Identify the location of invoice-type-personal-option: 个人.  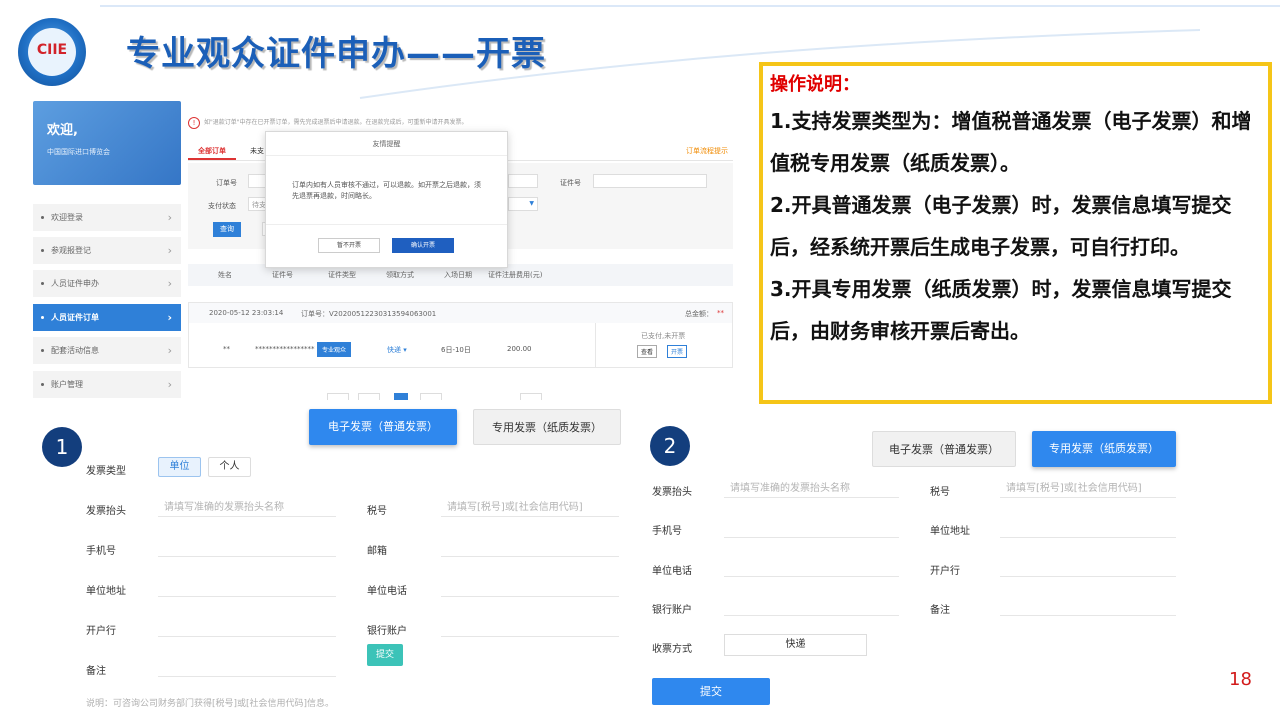
(229, 467).